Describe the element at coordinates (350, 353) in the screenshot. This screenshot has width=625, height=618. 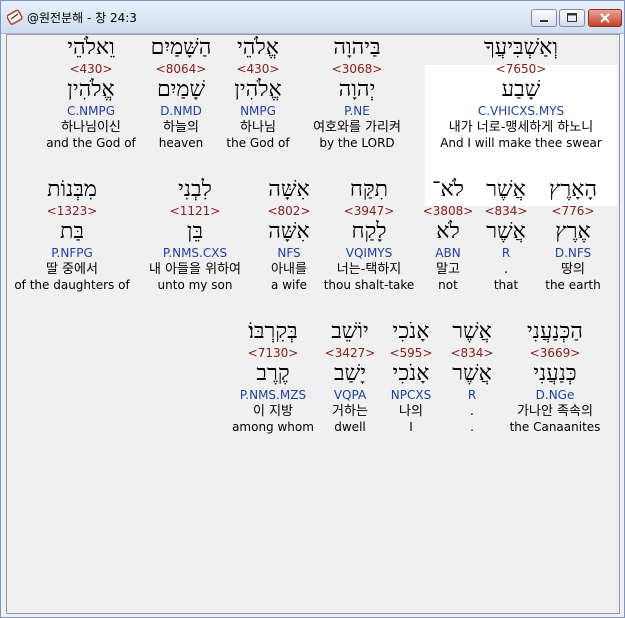
I see `strong-number: <3427>` at that location.